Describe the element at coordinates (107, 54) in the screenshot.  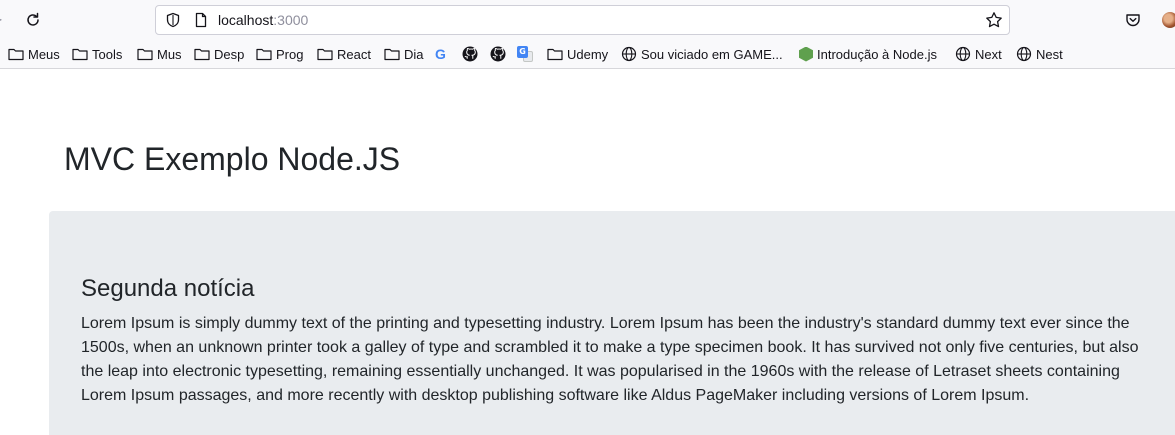
I see `bookmark-label: Tools` at that location.